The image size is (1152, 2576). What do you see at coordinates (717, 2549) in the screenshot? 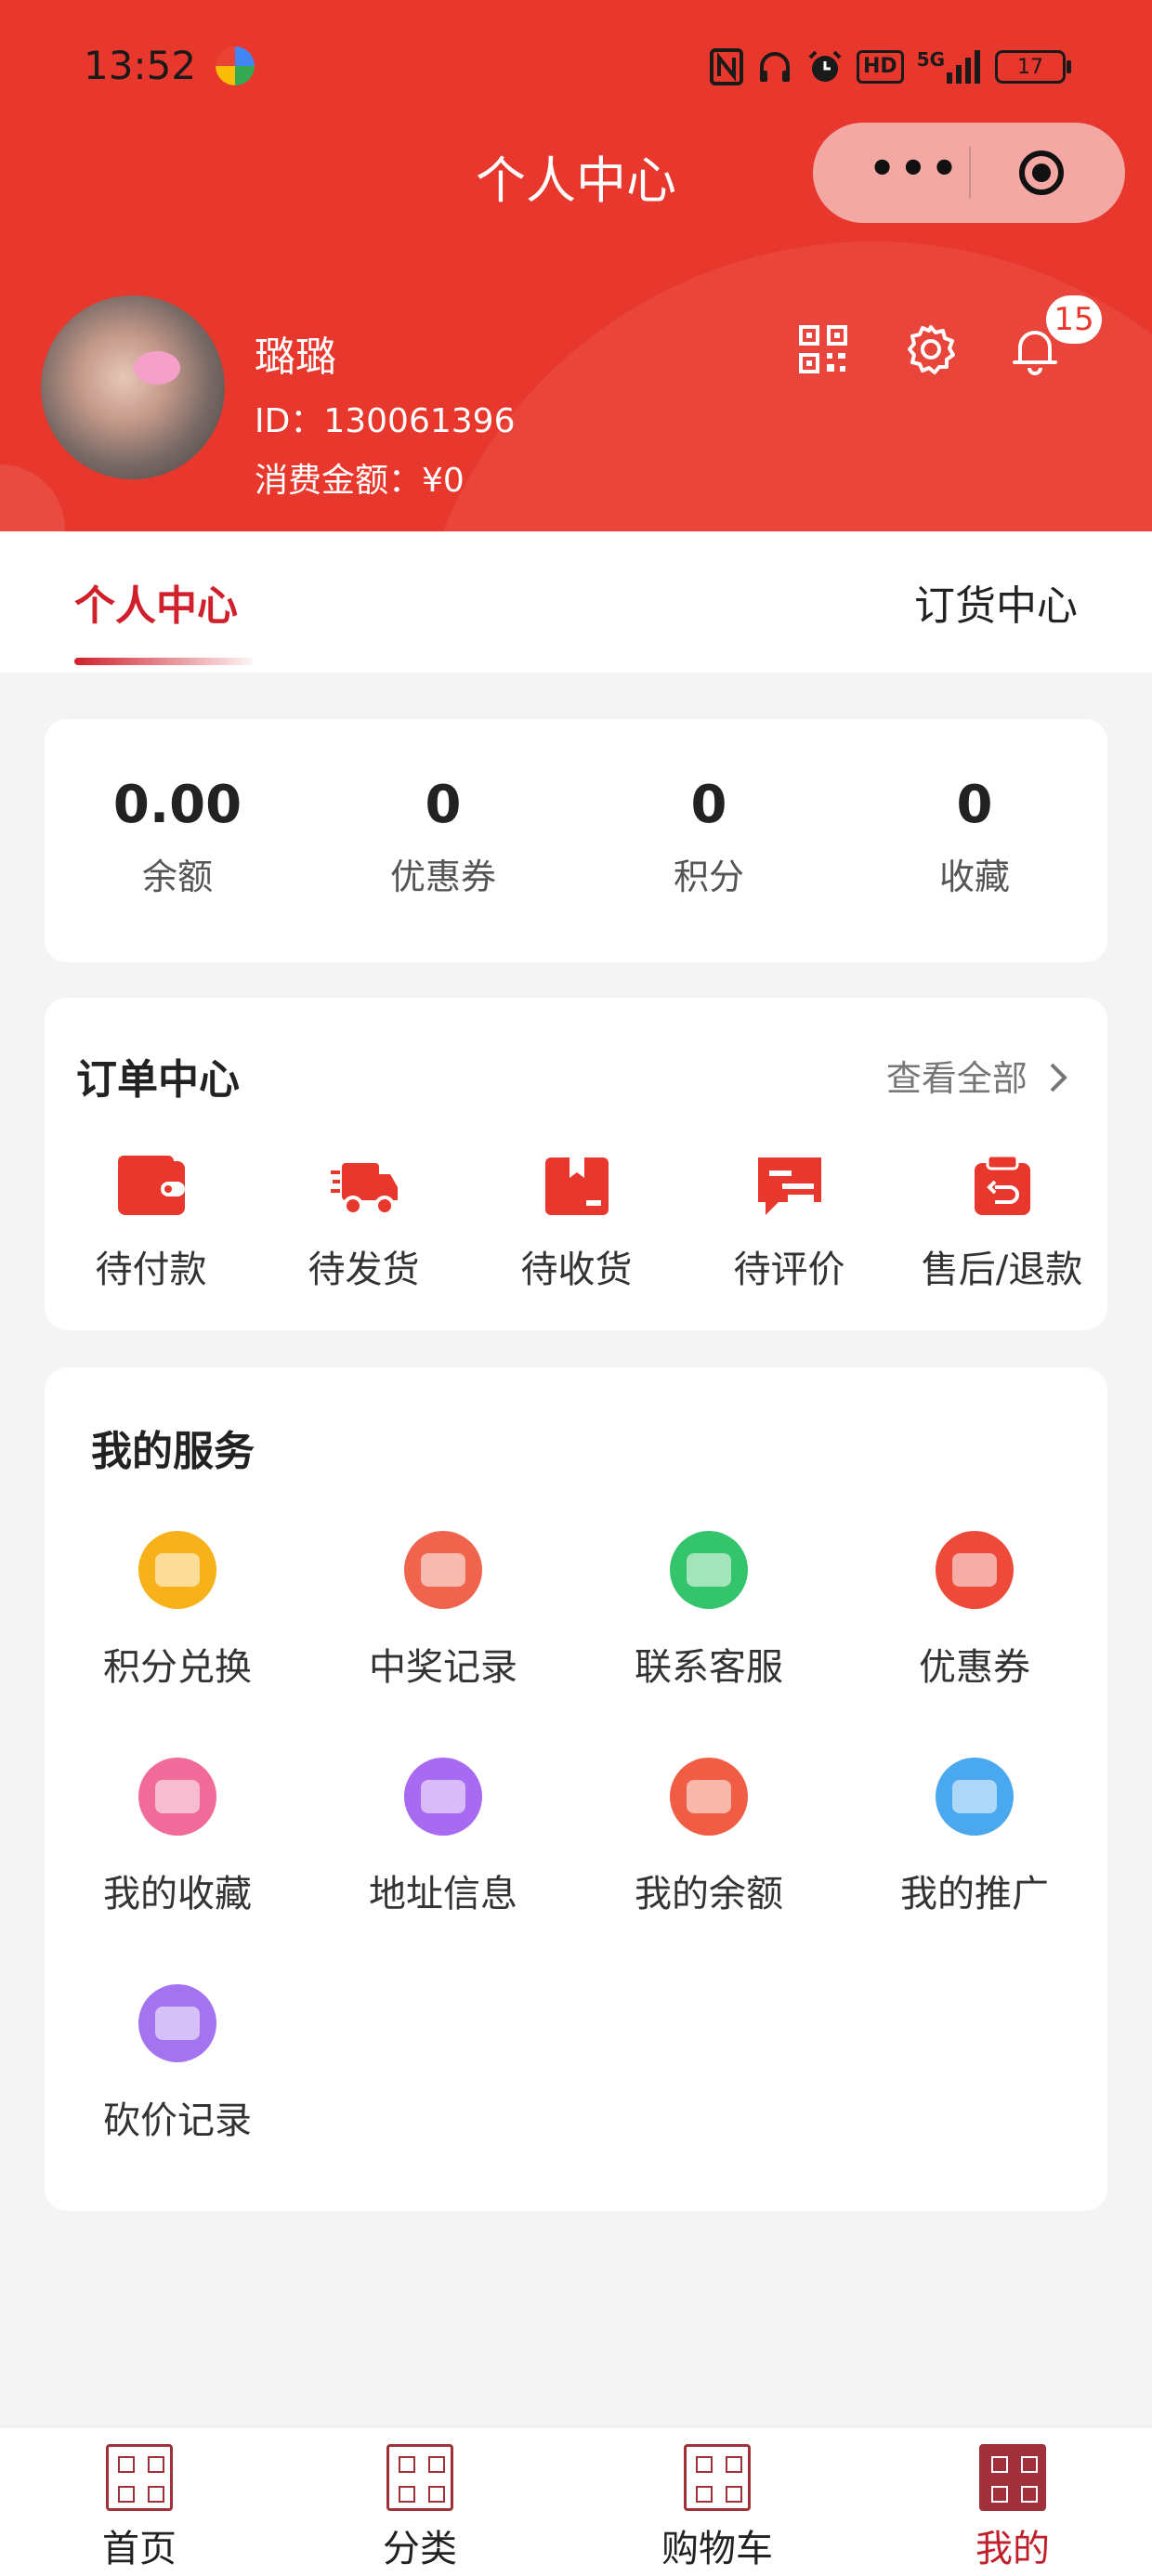
I see `nav-label: 购物车` at bounding box center [717, 2549].